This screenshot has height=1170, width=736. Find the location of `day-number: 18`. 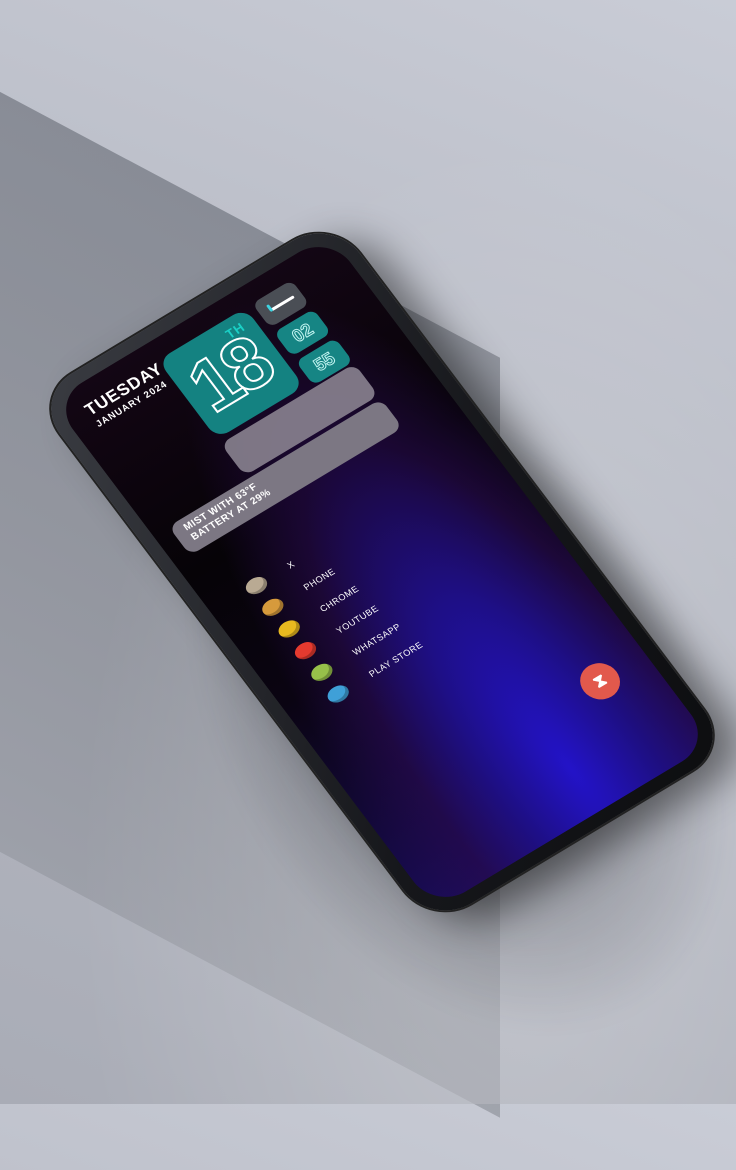

day-number: 18 is located at coordinates (229, 375).